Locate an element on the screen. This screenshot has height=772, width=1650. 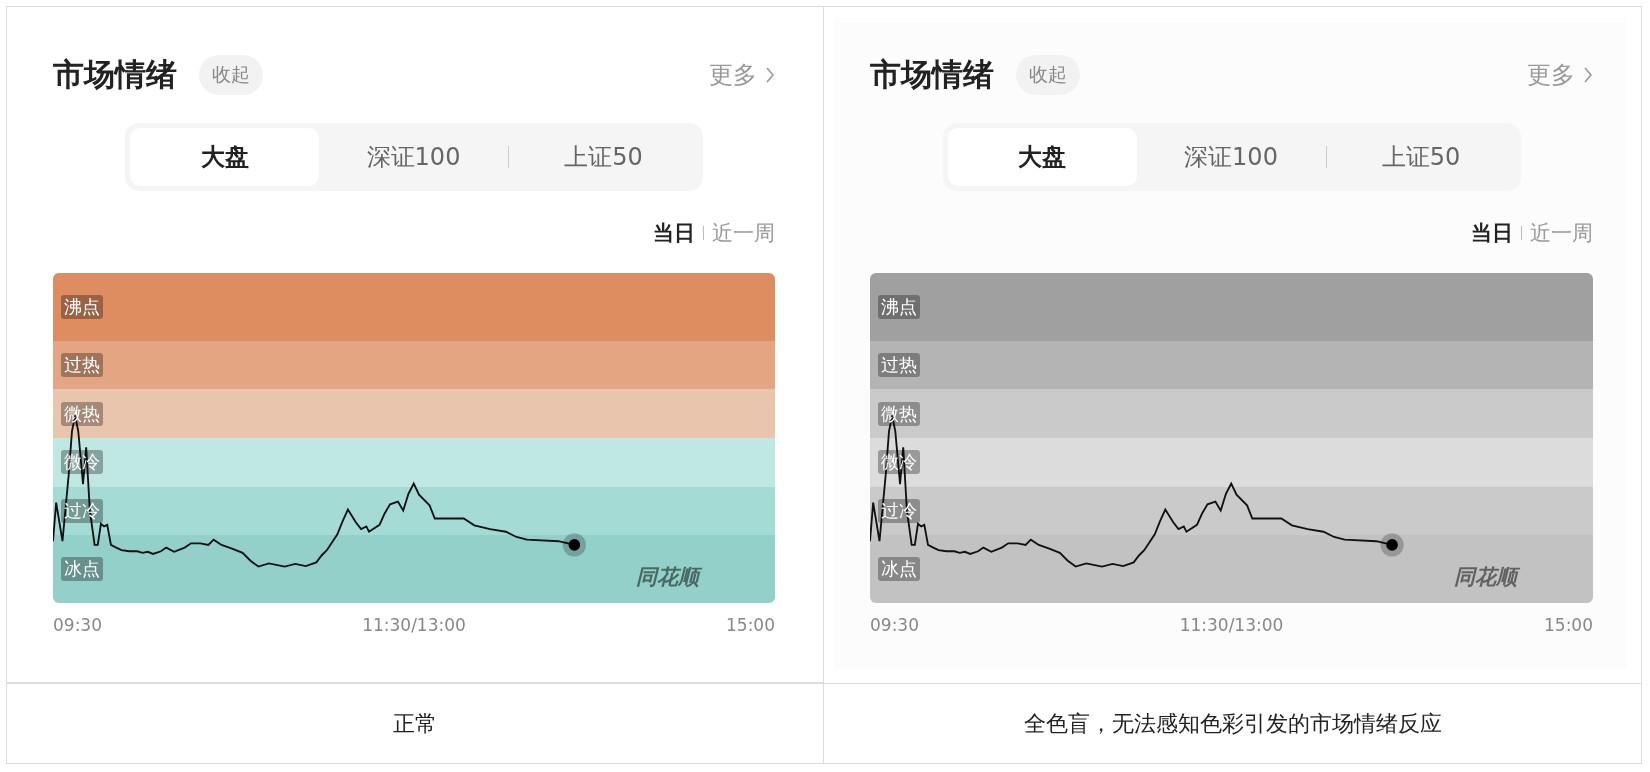
caption: 全色盲，无法感知色彩引发的市场情绪反应 is located at coordinates (1232, 723).